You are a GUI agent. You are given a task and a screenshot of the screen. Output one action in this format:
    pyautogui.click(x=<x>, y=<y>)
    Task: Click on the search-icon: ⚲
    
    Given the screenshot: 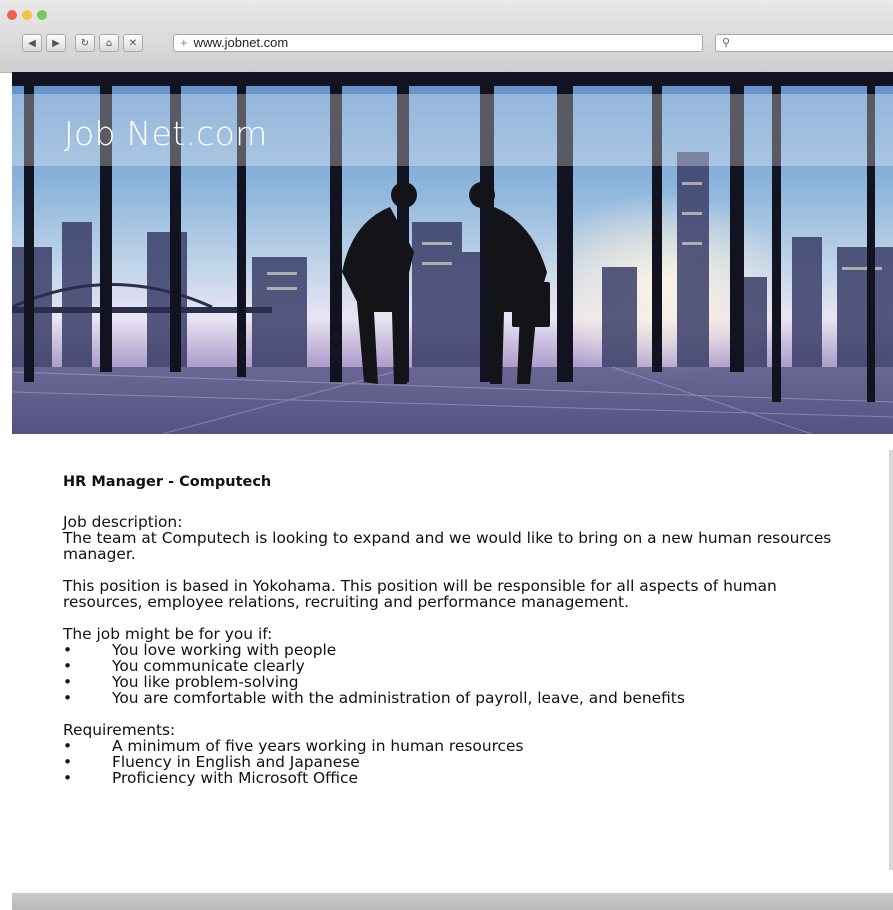 What is the action you would take?
    pyautogui.click(x=726, y=42)
    